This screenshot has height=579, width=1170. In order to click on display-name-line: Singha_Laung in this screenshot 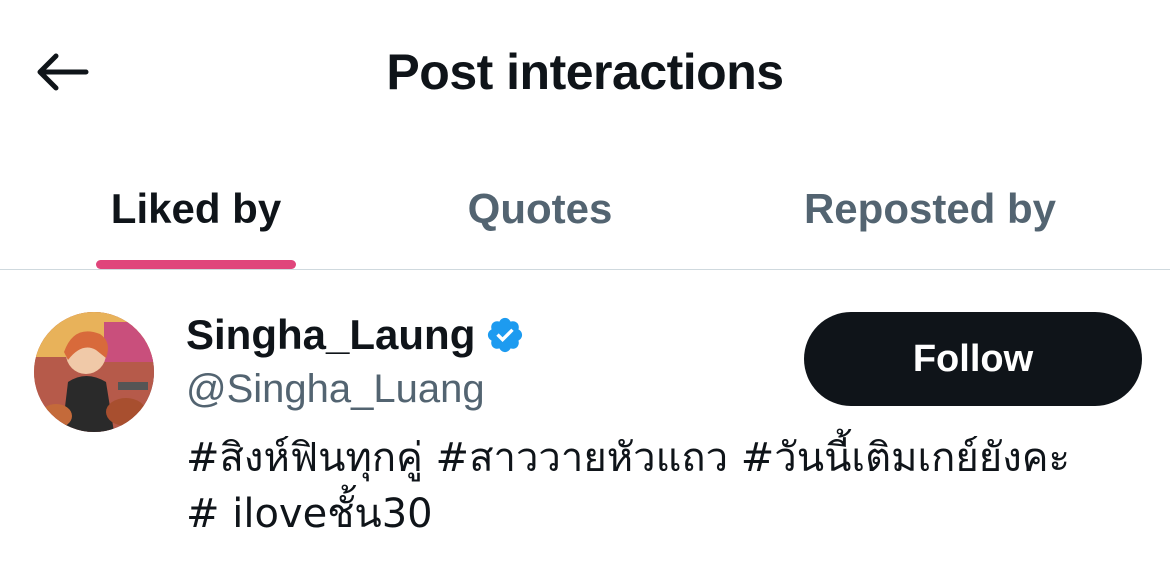, I will do `click(355, 335)`.